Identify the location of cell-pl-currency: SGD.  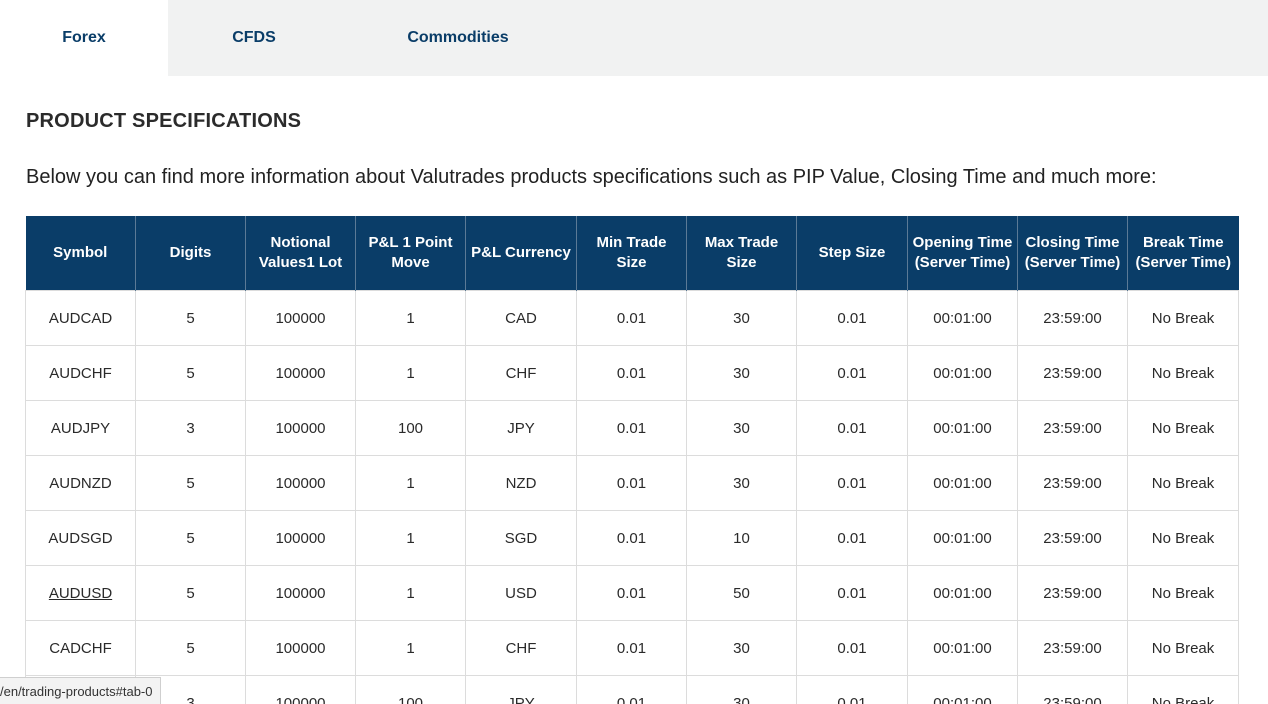
(521, 538).